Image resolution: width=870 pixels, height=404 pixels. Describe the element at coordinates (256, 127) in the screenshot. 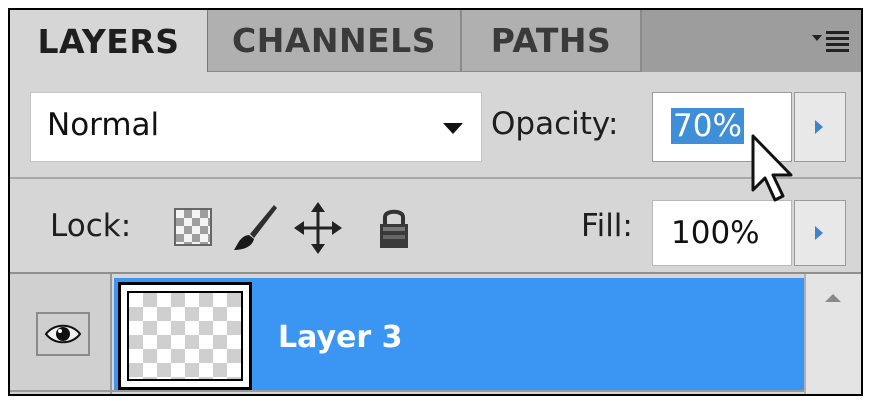

I see `blend-mode-dropdown: Normal` at that location.